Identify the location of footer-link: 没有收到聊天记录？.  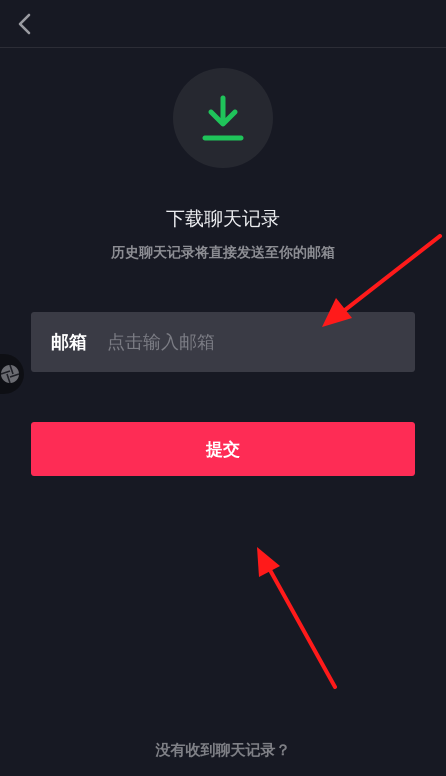
(223, 750).